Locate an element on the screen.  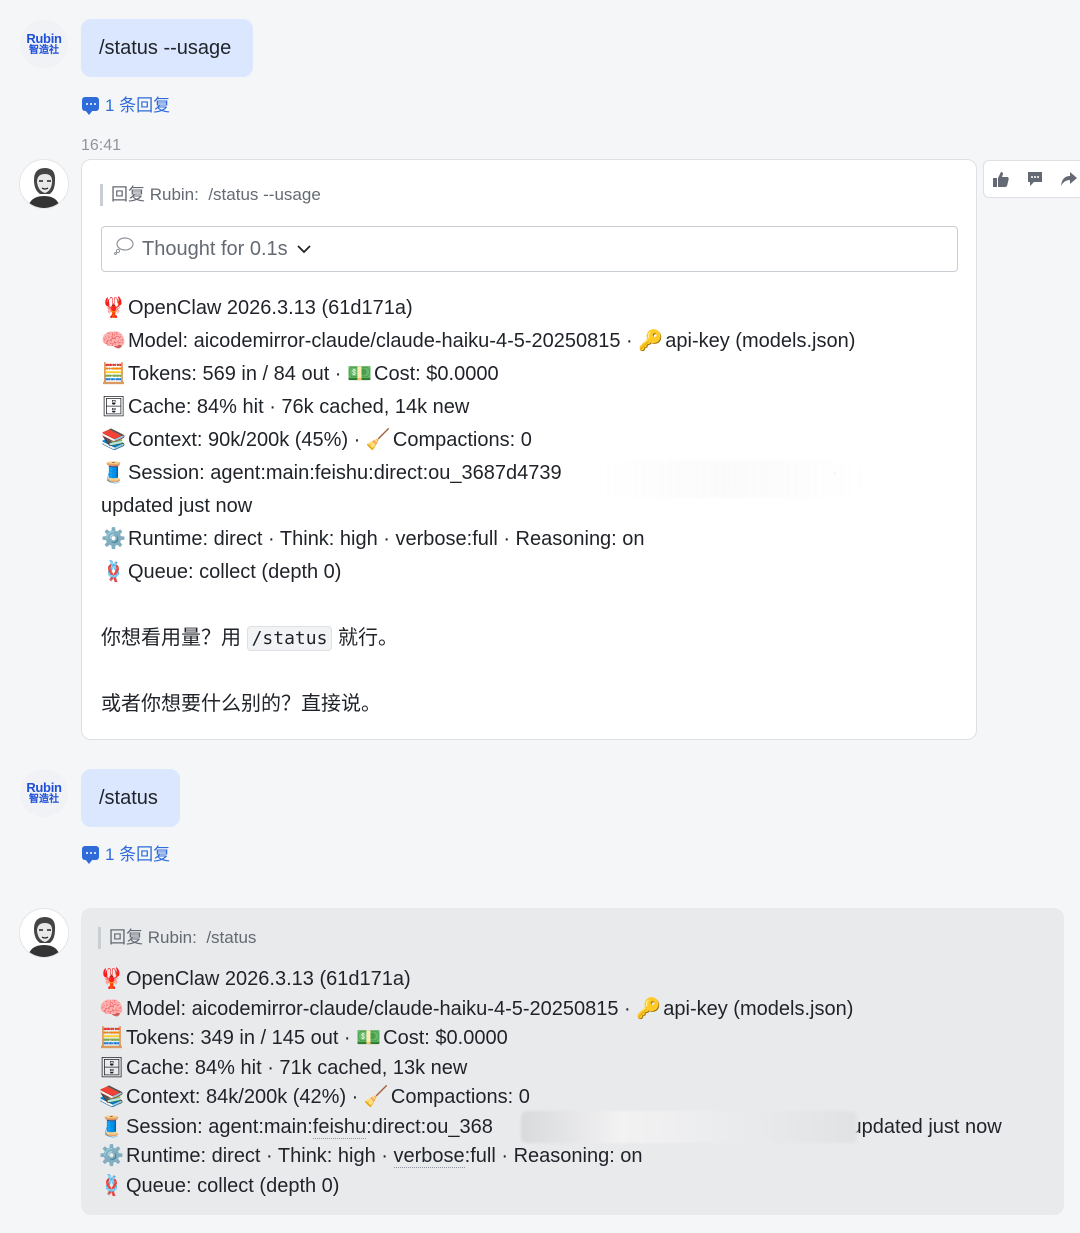
status-text: updated just now is located at coordinates (177, 506).